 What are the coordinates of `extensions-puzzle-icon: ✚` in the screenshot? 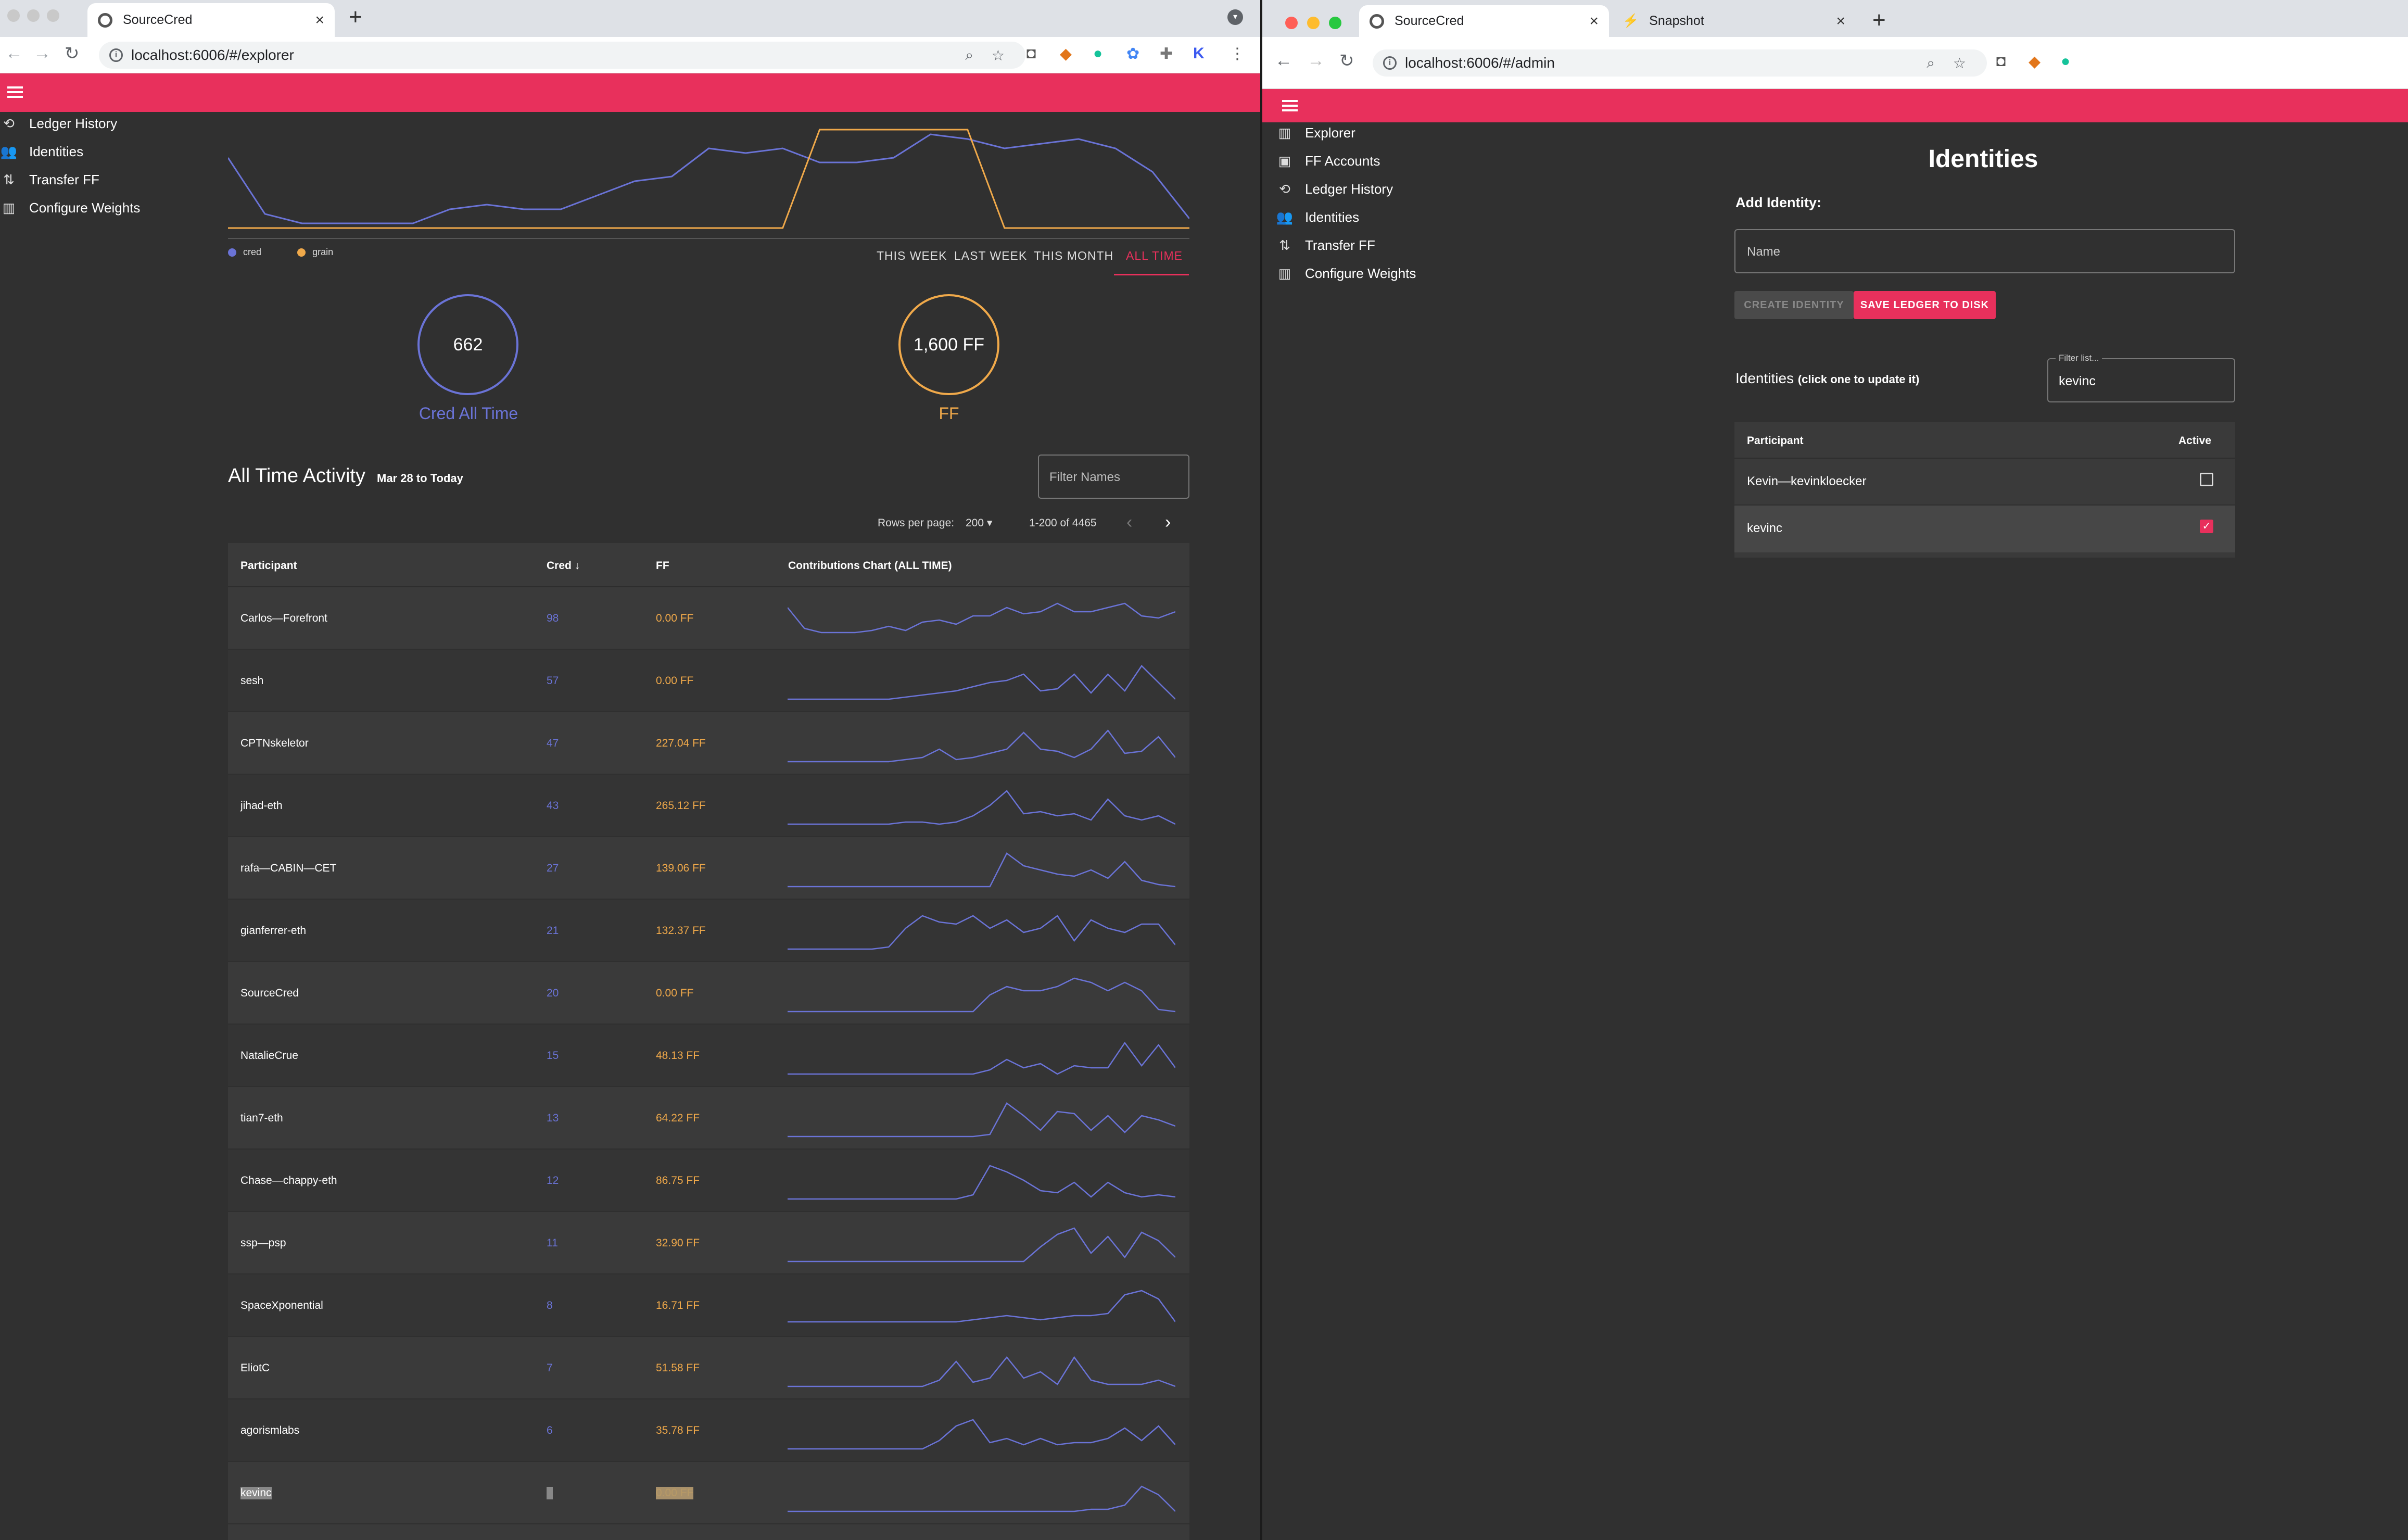 It's located at (1166, 54).